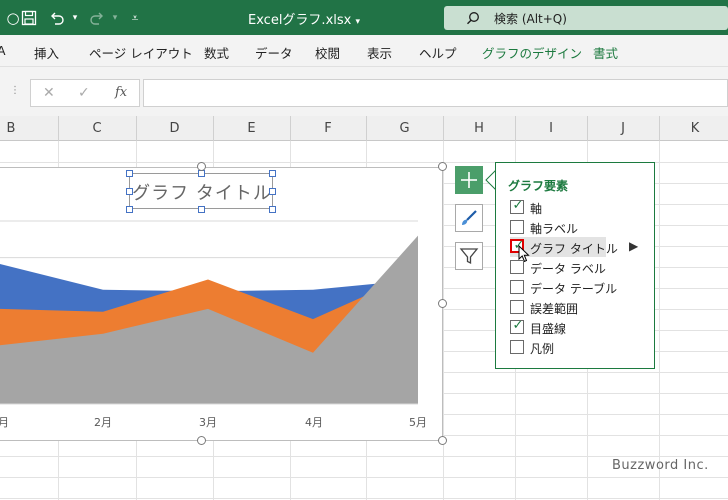 The width and height of the screenshot is (728, 500). What do you see at coordinates (568, 269) in the screenshot?
I see `chart-element-label: データ ラベル` at bounding box center [568, 269].